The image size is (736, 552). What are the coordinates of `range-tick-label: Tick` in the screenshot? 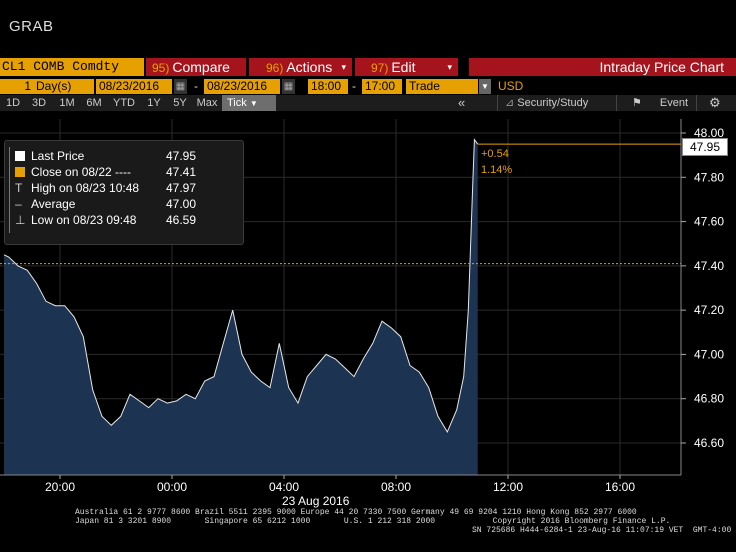 It's located at (237, 103).